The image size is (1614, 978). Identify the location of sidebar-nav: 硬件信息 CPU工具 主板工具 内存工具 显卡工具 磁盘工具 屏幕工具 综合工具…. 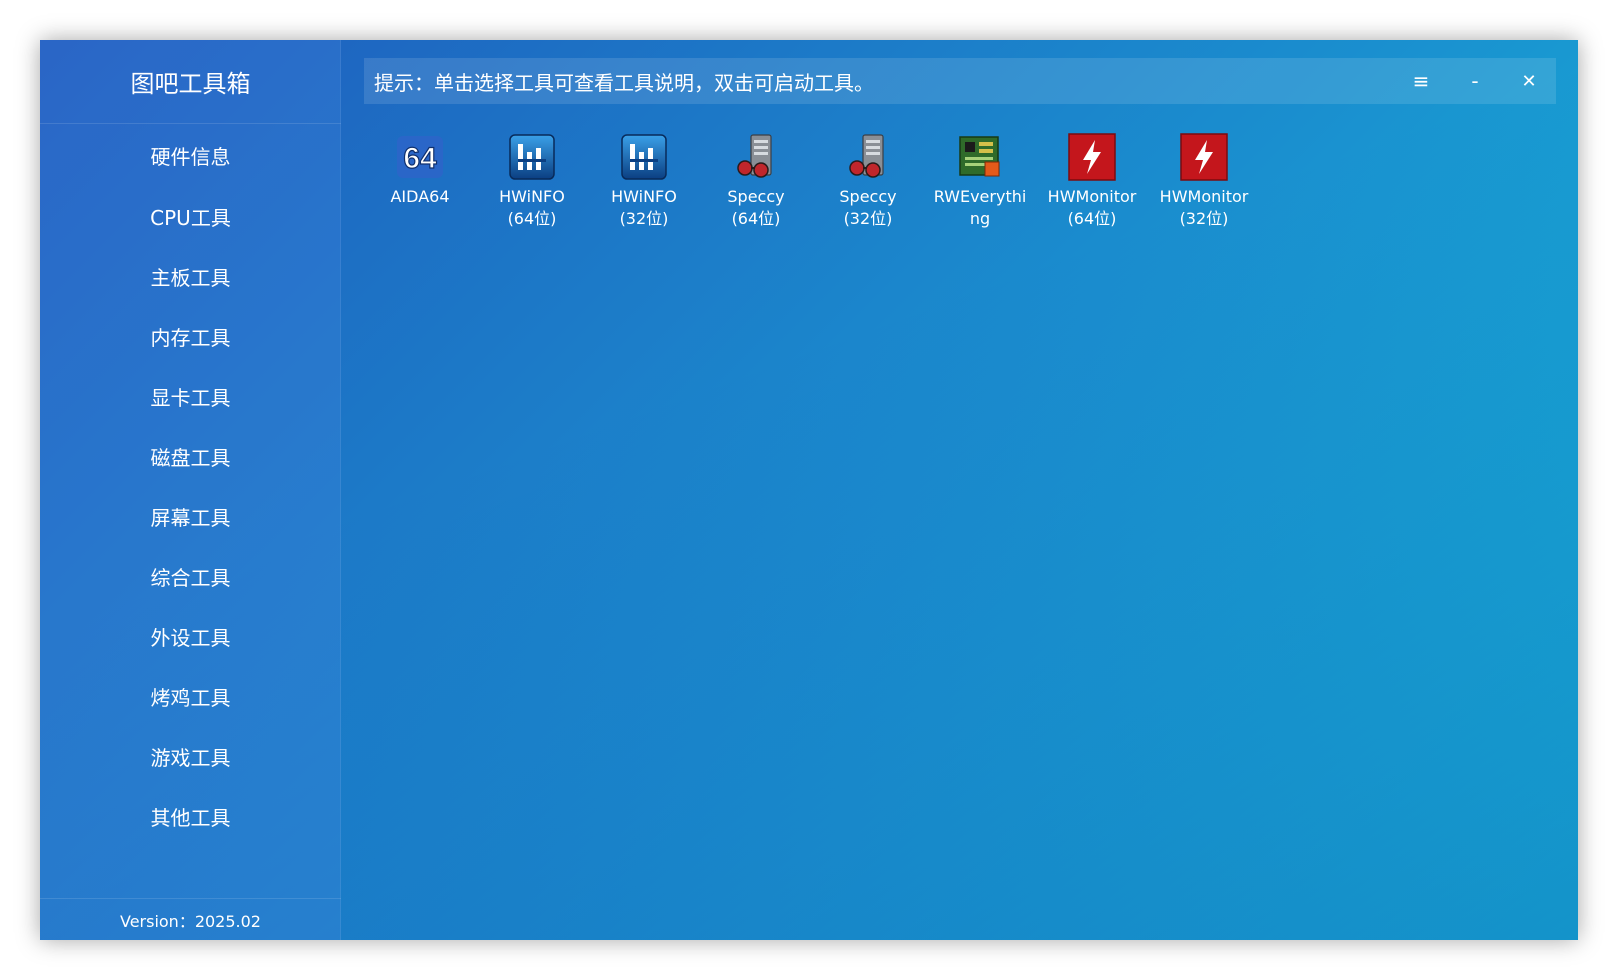
(190, 485).